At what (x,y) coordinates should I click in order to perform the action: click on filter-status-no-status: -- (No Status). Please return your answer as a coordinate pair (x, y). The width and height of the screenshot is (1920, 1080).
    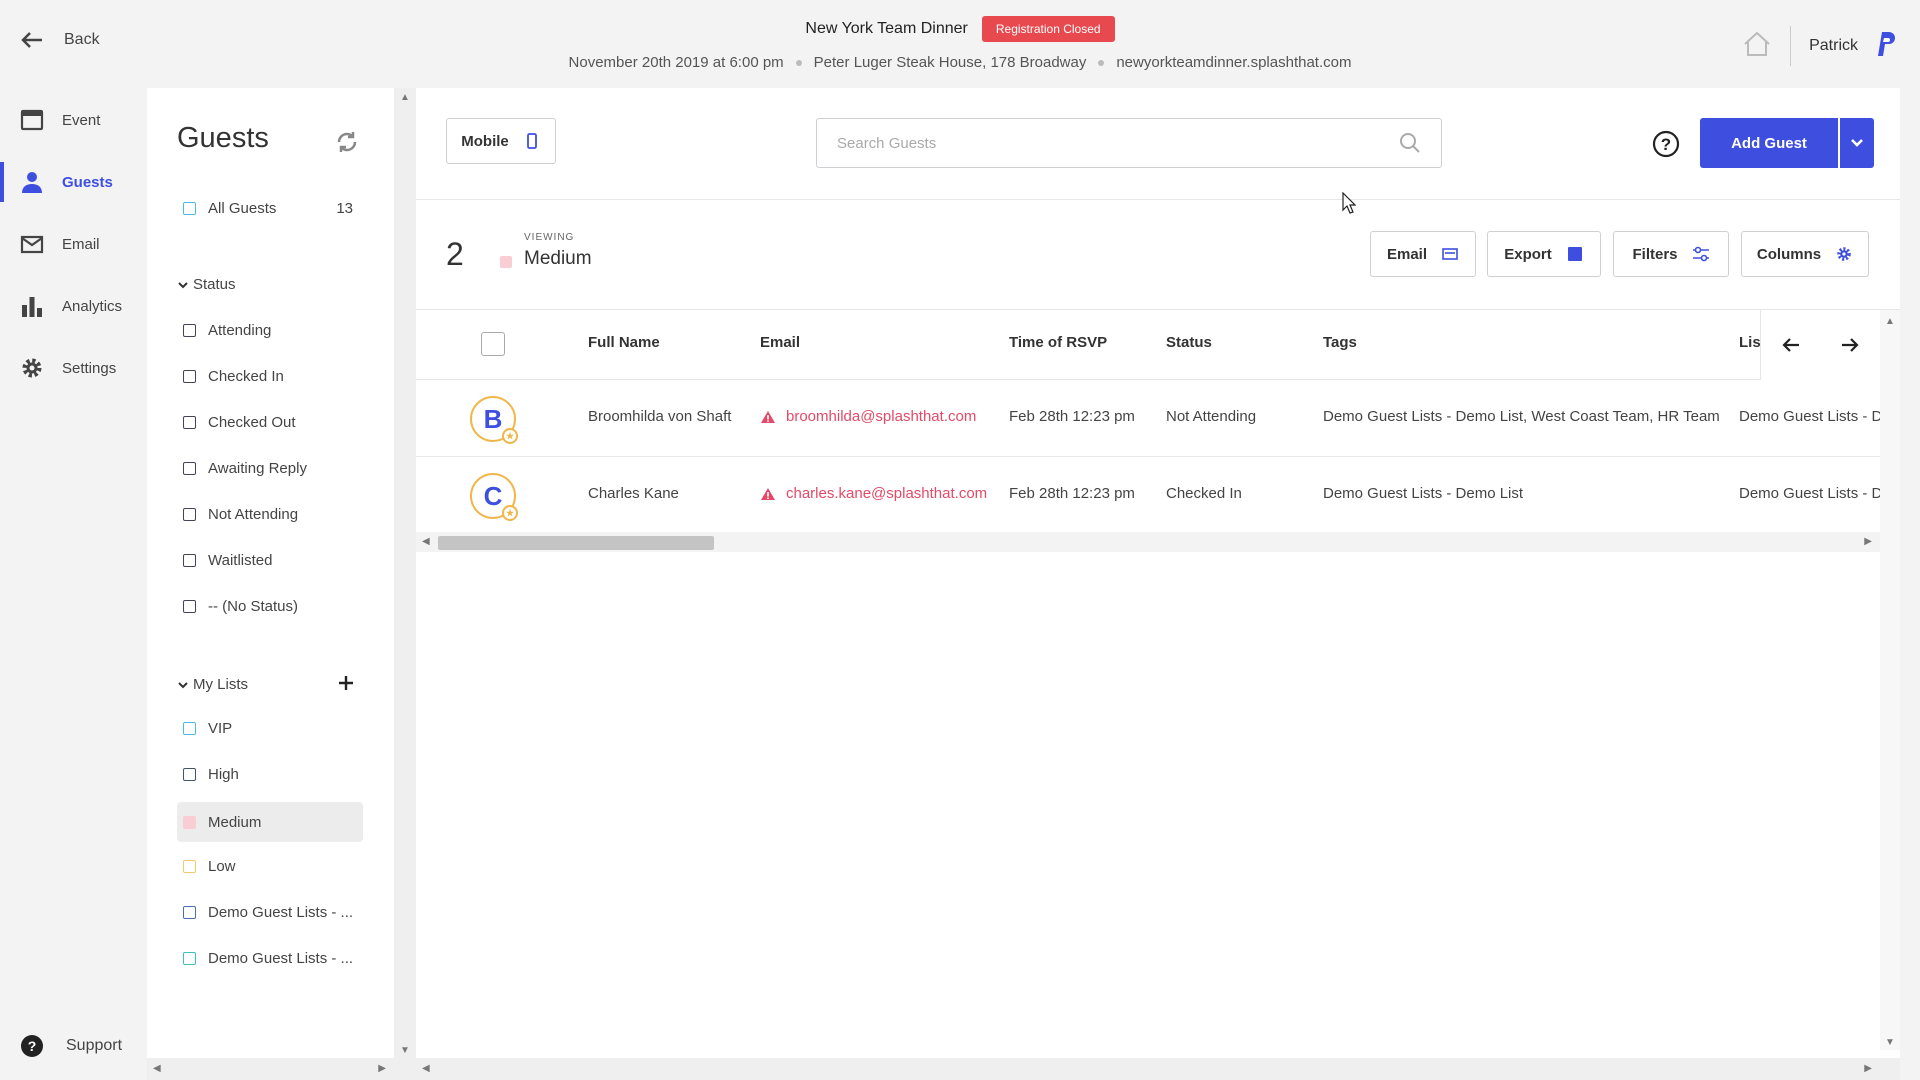
    Looking at the image, I should click on (270, 606).